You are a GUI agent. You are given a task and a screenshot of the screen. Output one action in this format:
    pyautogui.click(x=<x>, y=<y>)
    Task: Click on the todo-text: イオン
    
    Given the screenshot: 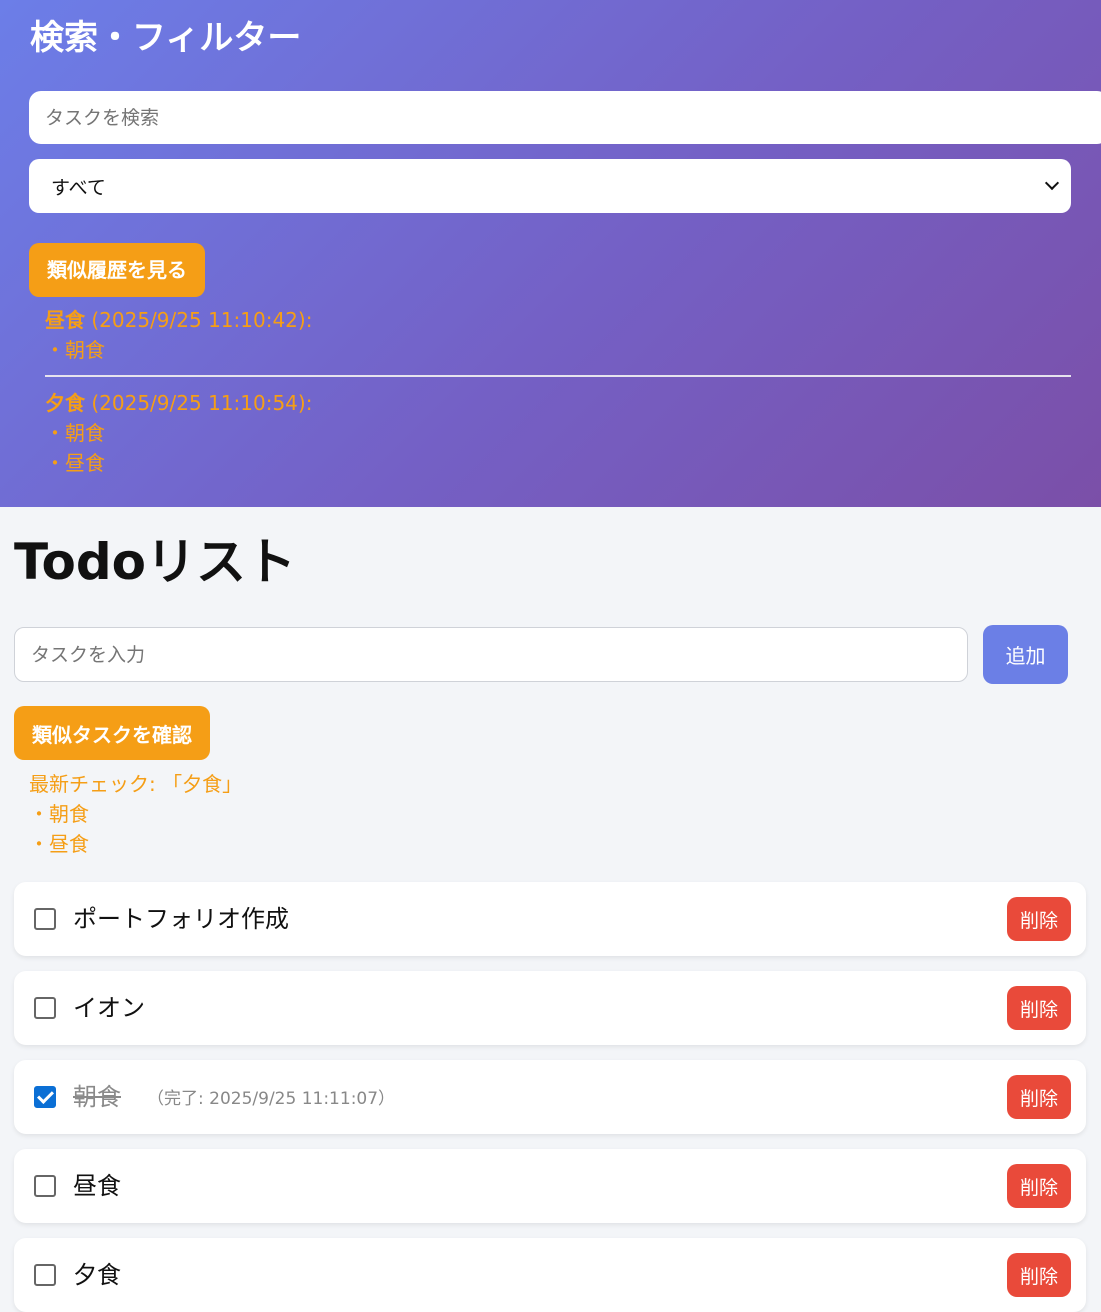 What is the action you would take?
    pyautogui.click(x=109, y=1008)
    